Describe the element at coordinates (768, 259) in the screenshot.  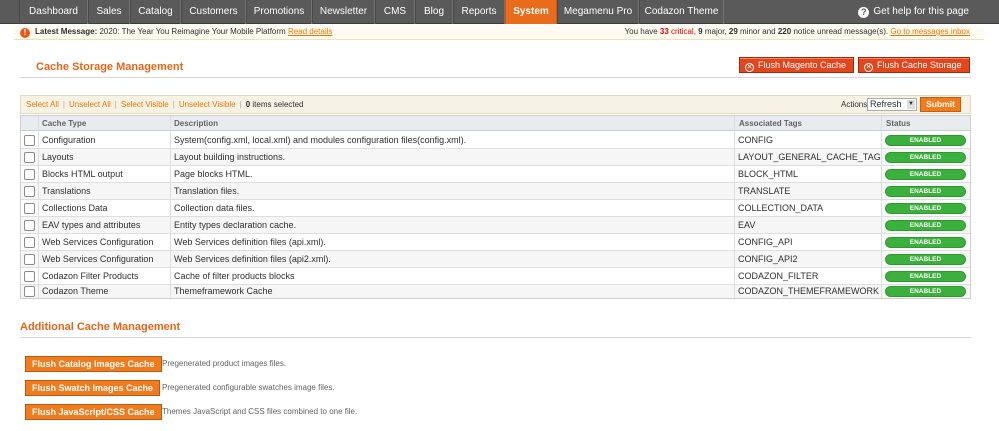
I see `cache-tags: CONFIG_API2` at that location.